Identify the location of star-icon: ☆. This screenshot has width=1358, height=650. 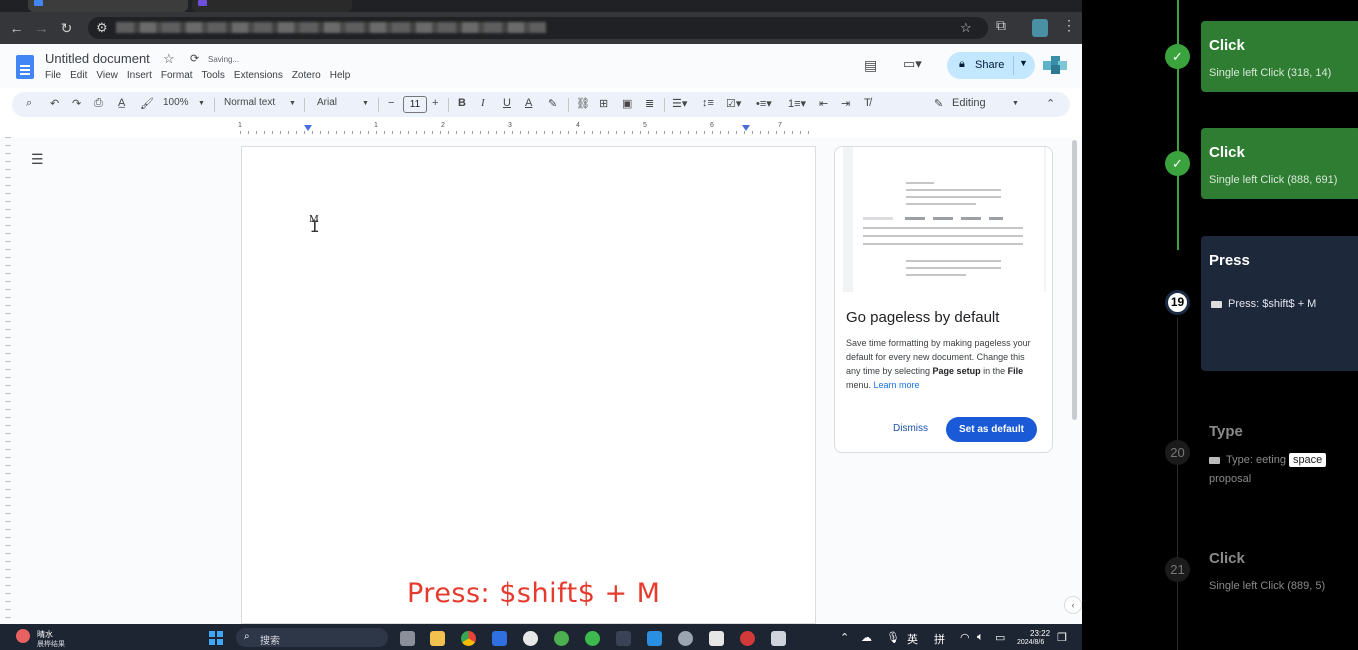
(169, 59).